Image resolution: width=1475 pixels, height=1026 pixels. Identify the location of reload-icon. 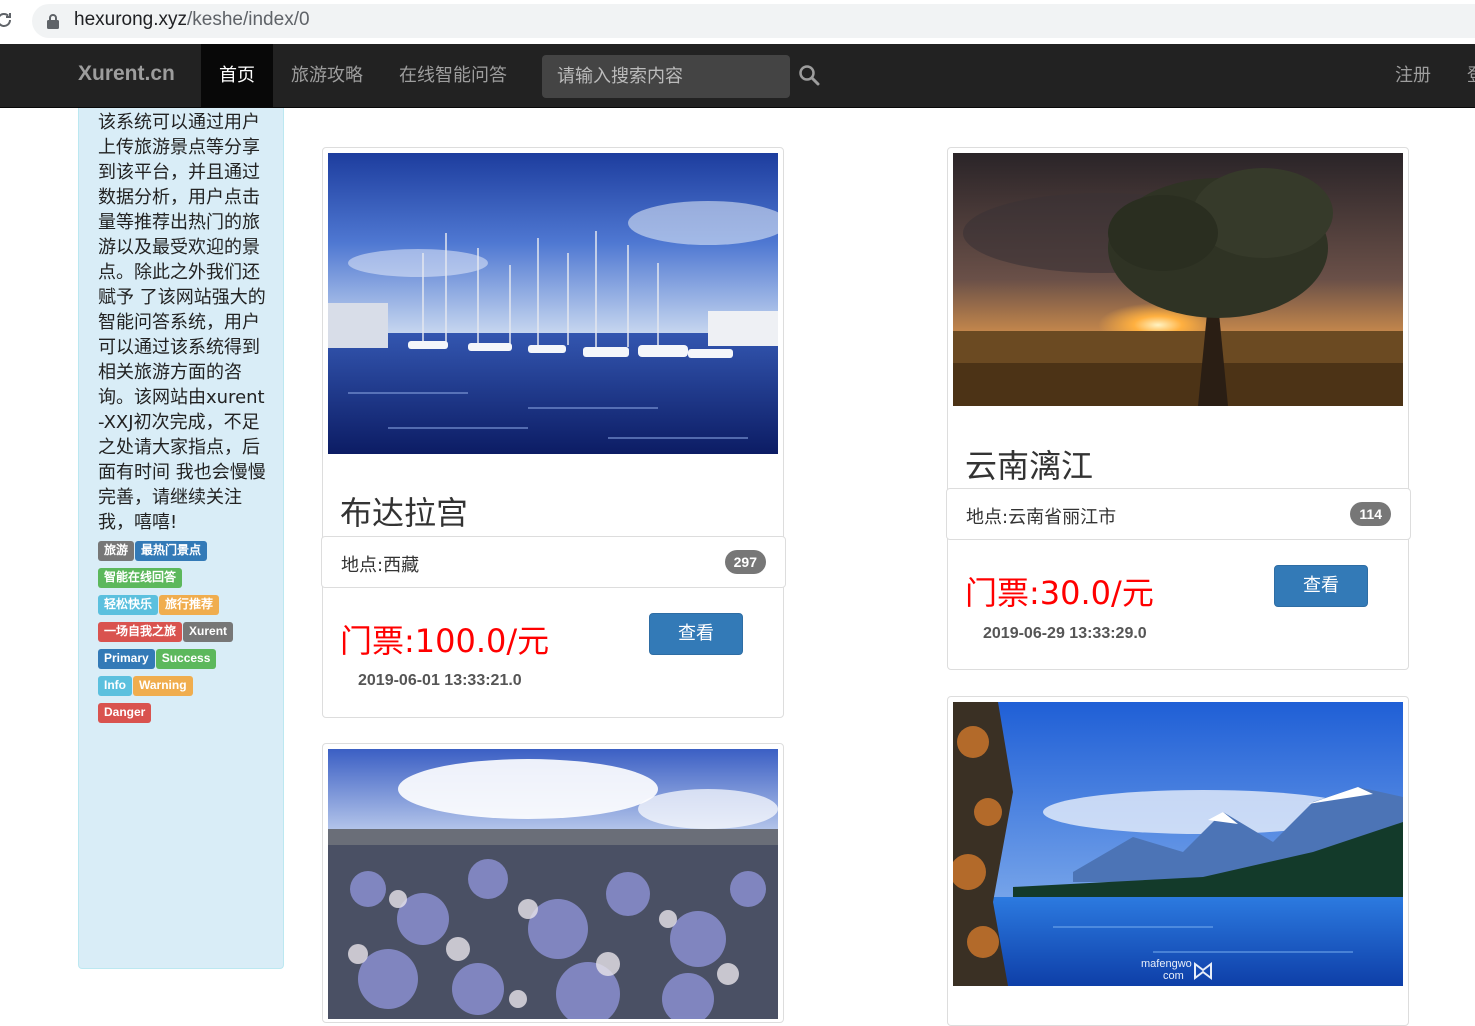
(7, 20).